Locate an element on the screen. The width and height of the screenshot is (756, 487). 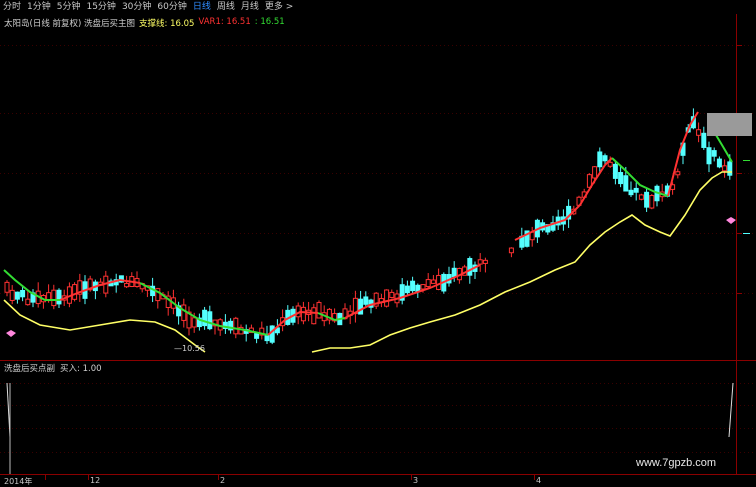
sub-indicator-legend: 洗盘后买点副 买入: 1.00 is located at coordinates (53, 368).